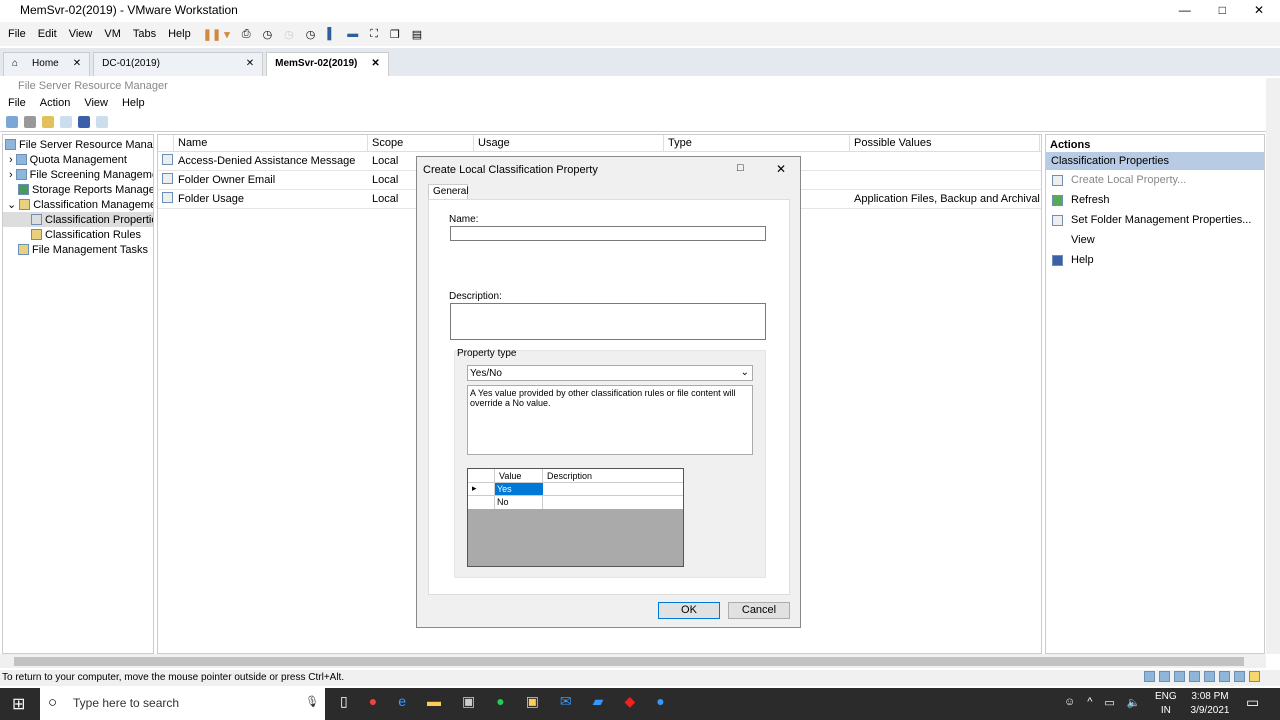 This screenshot has height=720, width=1280. Describe the element at coordinates (17, 105) in the screenshot. I see `fsrm-menu-file: File` at that location.